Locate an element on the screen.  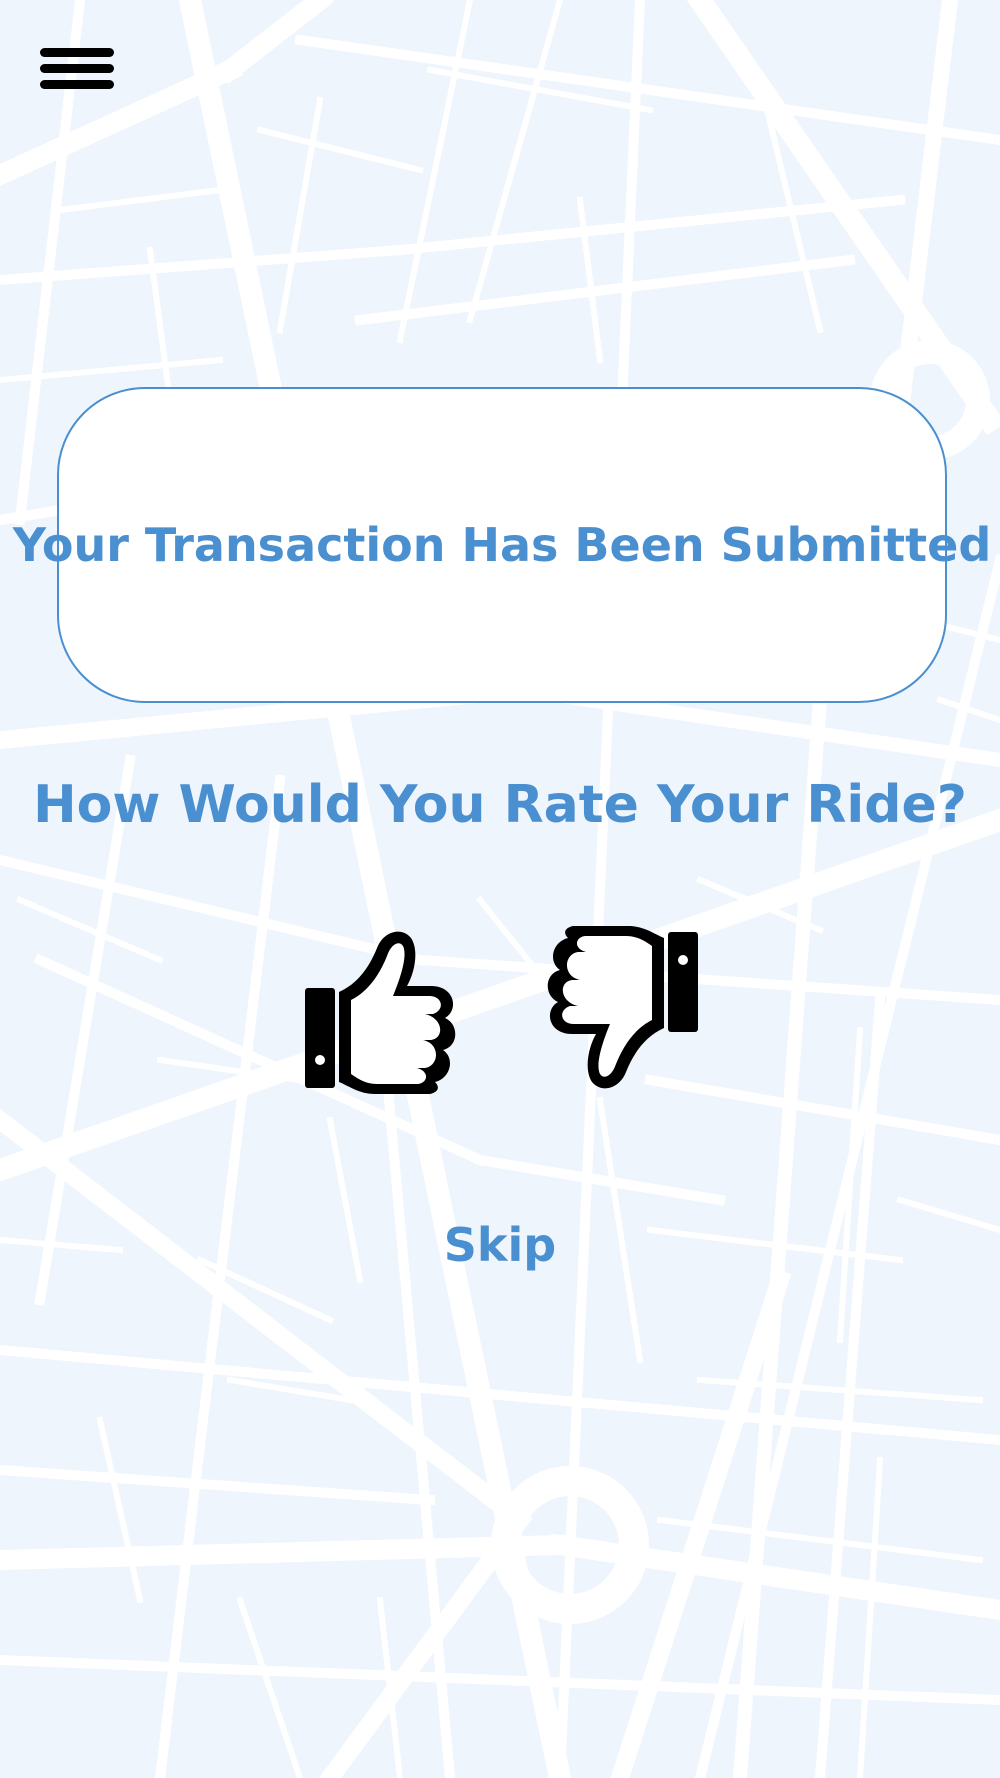
thumbs-up-button is located at coordinates (384, 1010).